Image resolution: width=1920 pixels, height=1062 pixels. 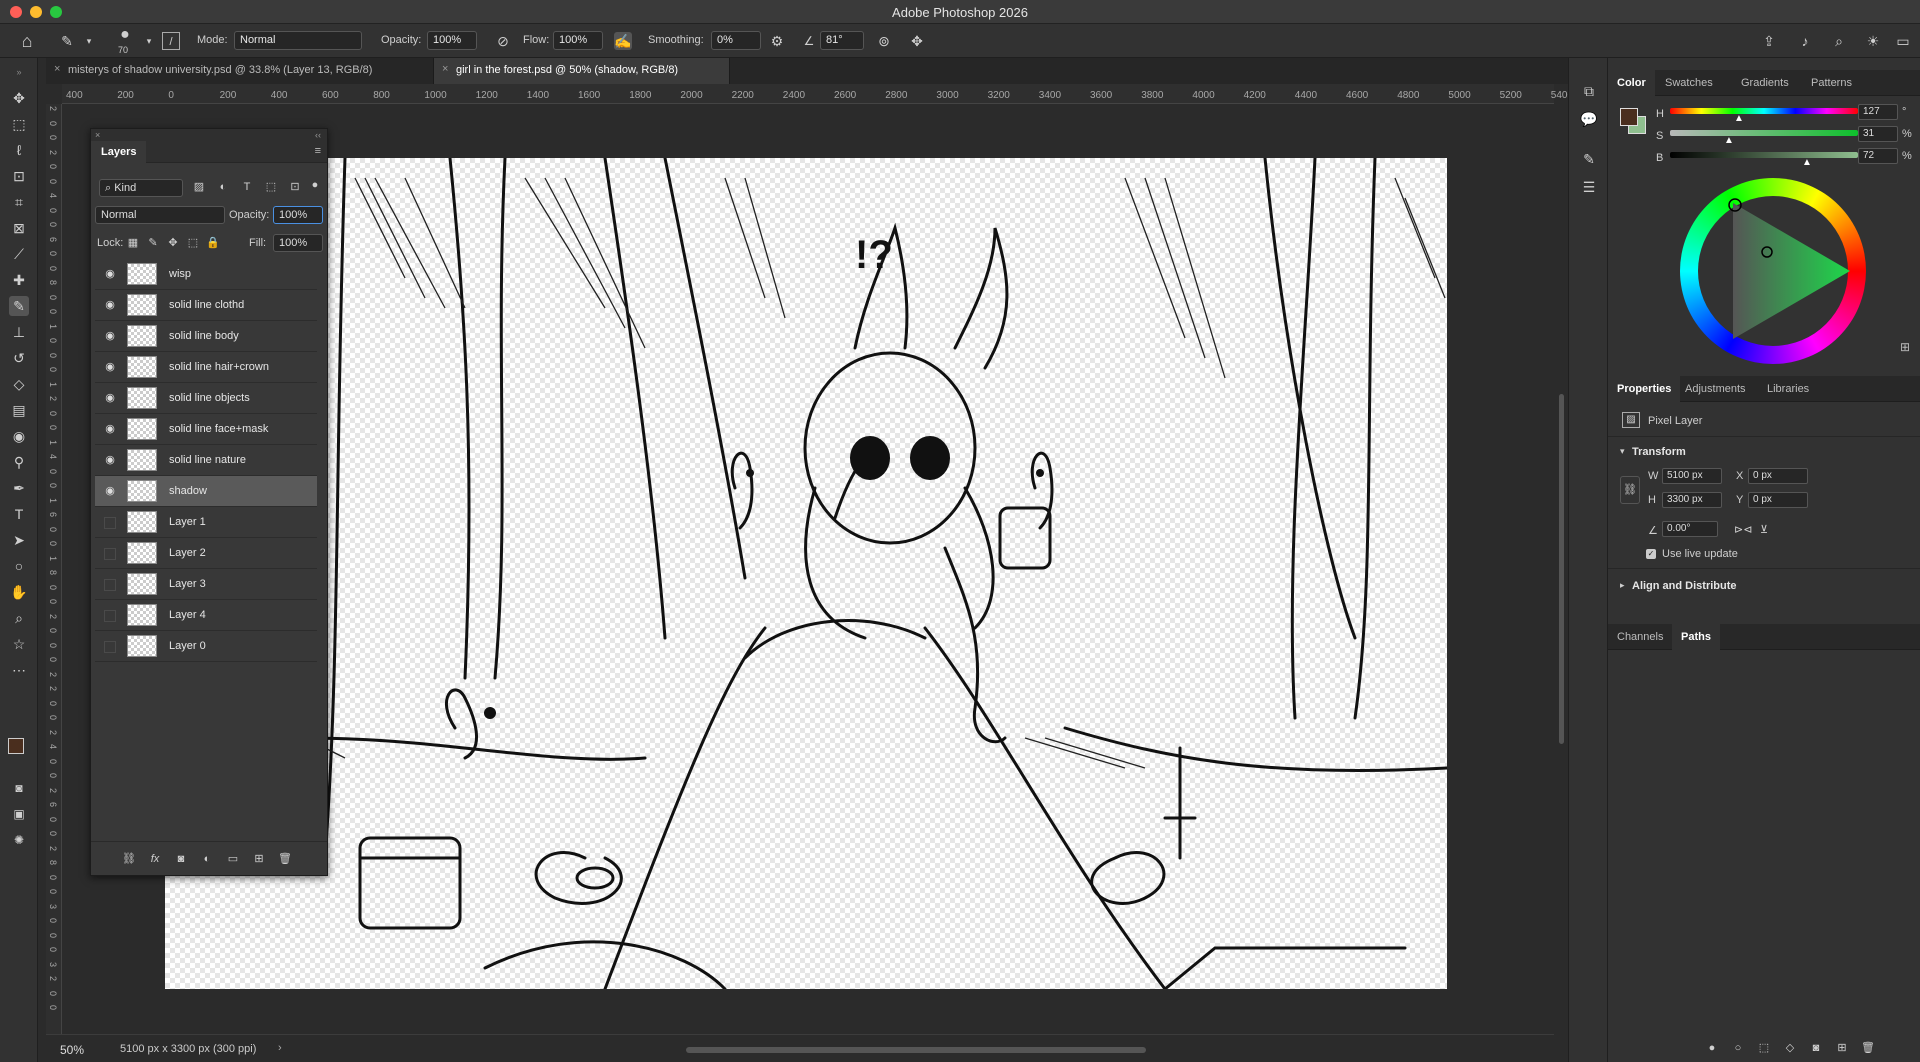 I want to click on height-input: 3300 px, so click(x=1692, y=500).